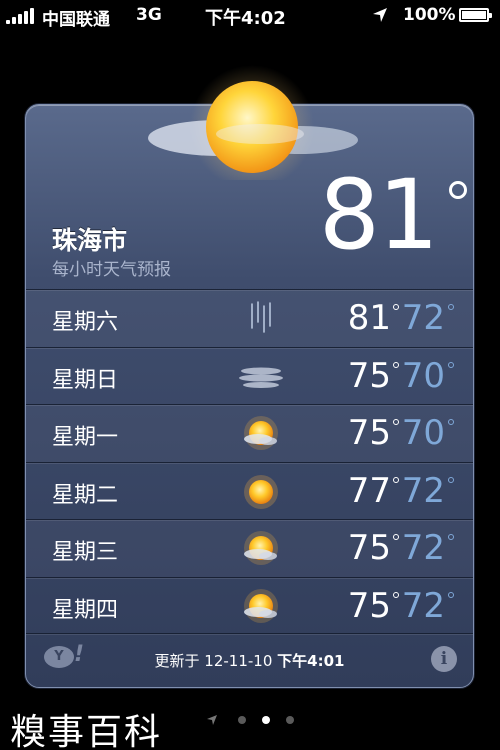 The height and width of the screenshot is (750, 500). I want to click on status-bar: 中国联通 3G 下午4:02 100%, so click(250, 15).